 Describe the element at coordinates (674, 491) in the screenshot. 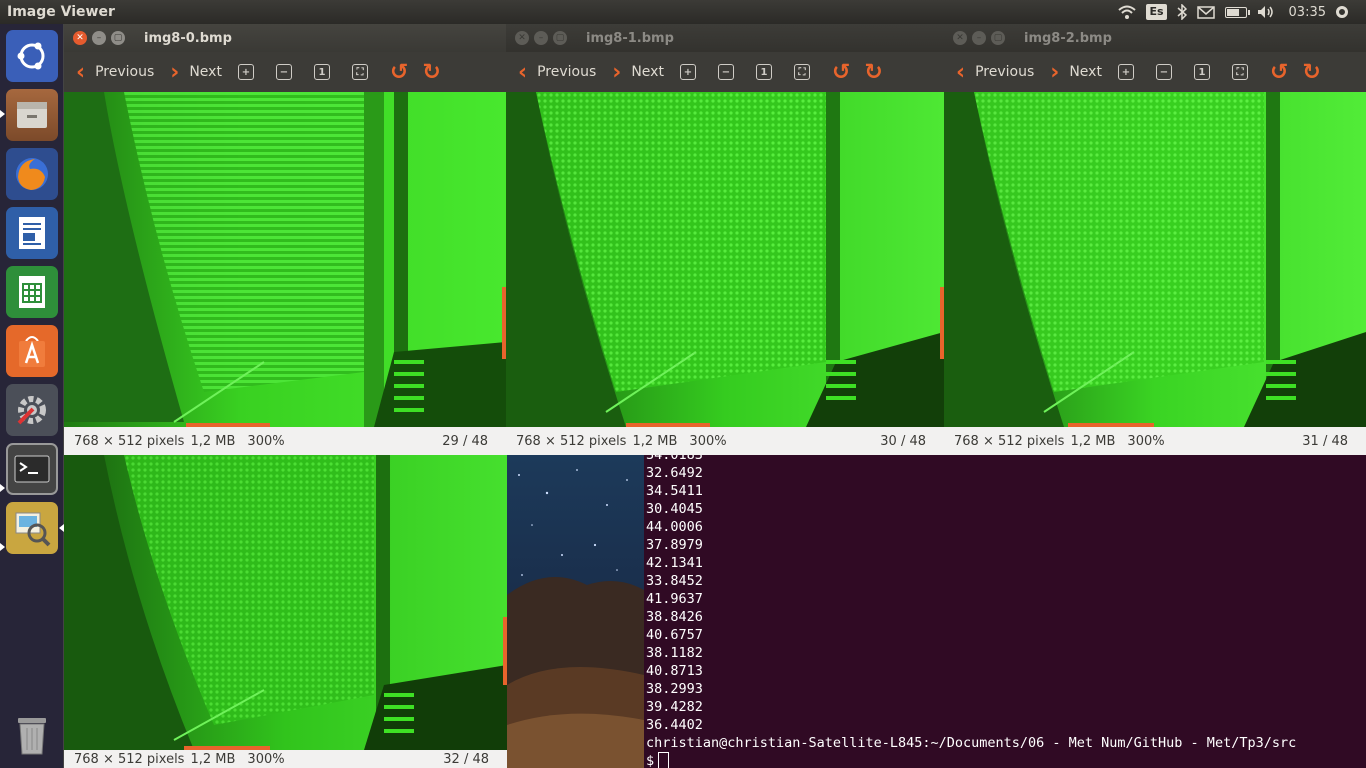

I see `terminal-output-line: 34.5411` at that location.